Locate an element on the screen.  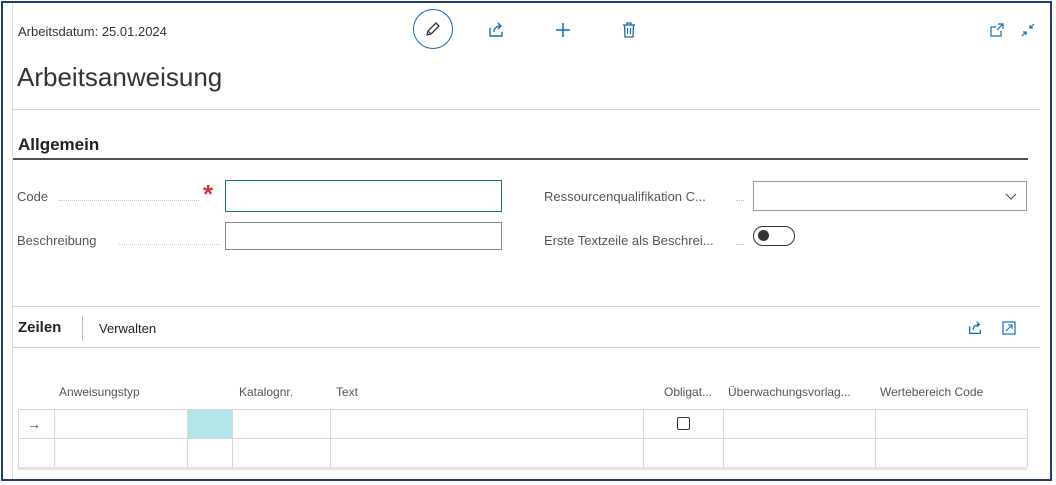
toggle-knob is located at coordinates (763, 235).